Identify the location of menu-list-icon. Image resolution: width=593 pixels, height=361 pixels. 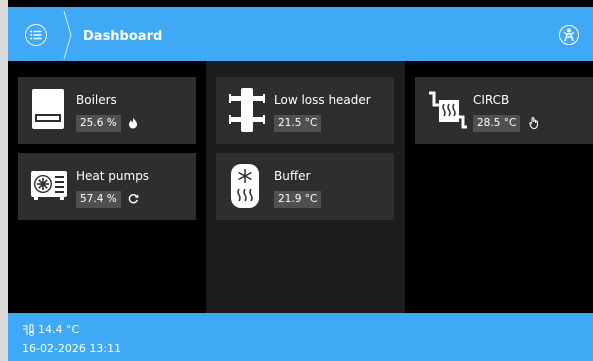
(36, 35).